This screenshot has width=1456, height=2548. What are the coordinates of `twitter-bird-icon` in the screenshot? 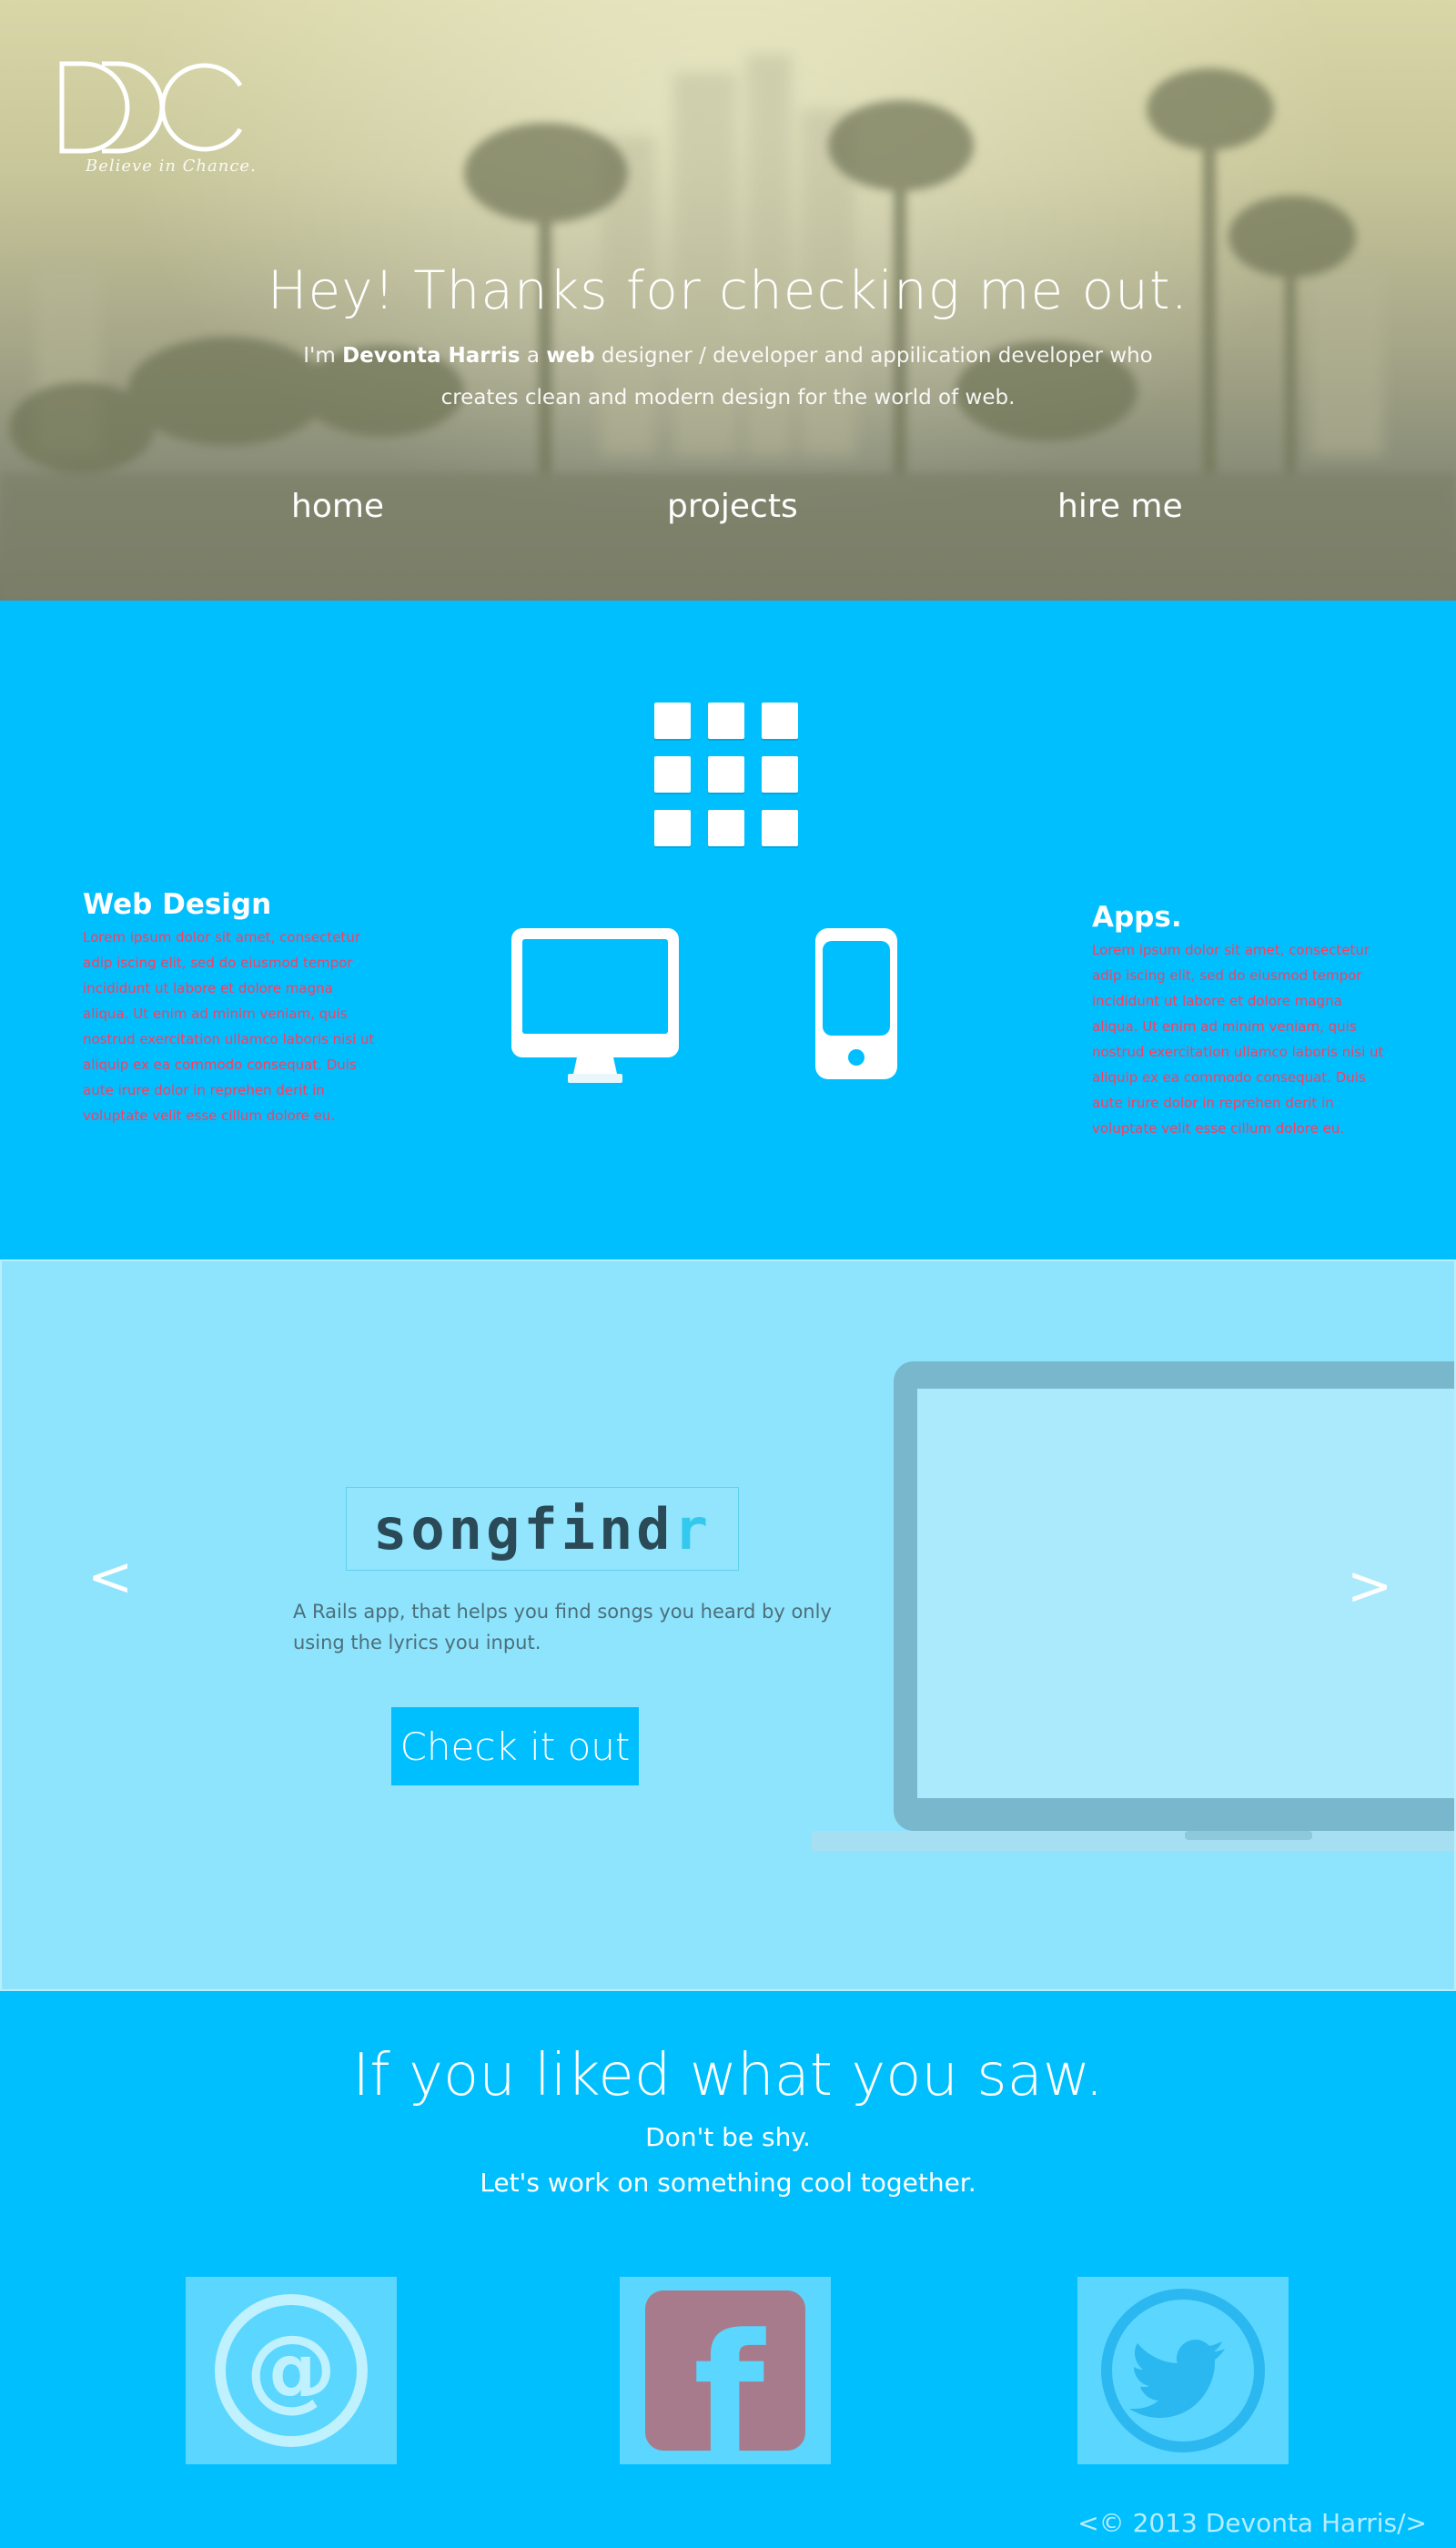 It's located at (1183, 2371).